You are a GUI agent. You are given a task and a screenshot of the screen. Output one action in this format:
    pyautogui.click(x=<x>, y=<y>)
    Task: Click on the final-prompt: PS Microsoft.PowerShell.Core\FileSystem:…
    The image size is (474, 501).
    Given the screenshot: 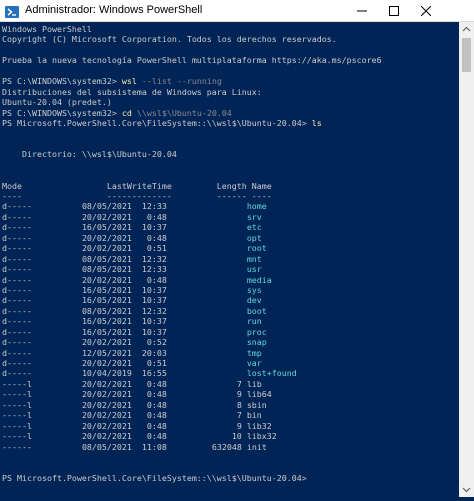 What is the action you would take?
    pyautogui.click(x=157, y=477)
    